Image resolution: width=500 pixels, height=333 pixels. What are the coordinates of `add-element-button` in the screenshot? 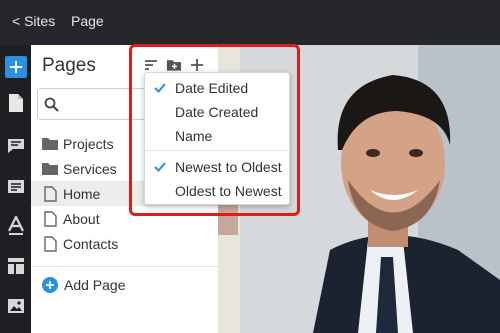 It's located at (16, 67).